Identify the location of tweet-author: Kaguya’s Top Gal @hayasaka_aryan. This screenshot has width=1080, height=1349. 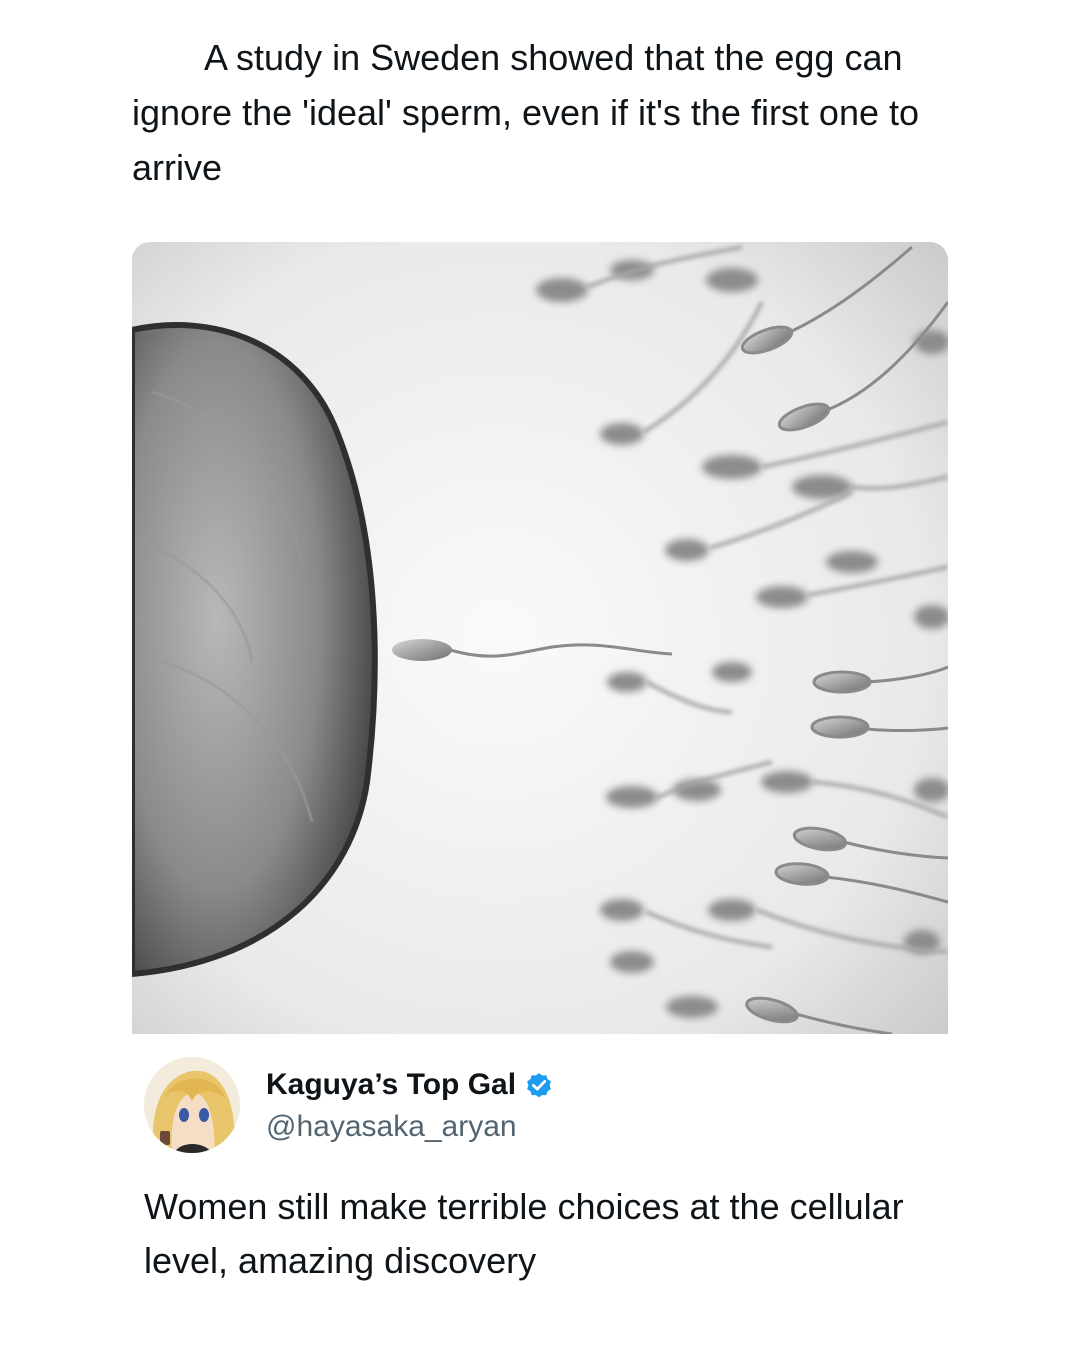
(534, 1105).